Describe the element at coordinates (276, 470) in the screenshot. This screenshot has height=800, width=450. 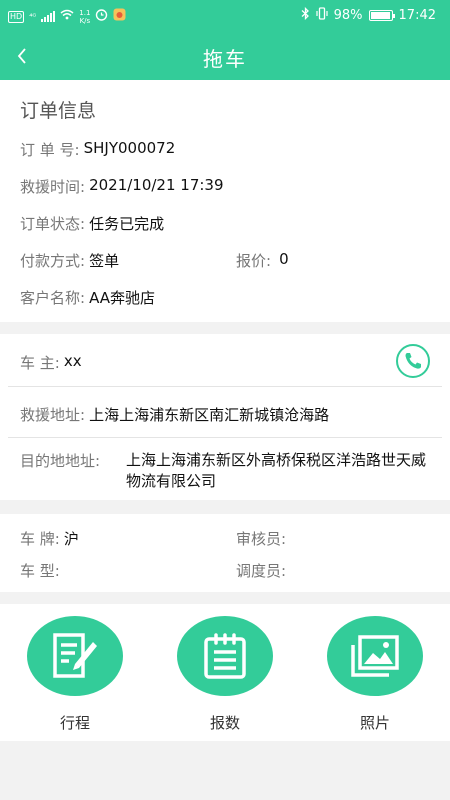
I see `destination-address-value: 上海上海浦东新区外高桥保税区洋浩路世天威物流有限公司` at that location.